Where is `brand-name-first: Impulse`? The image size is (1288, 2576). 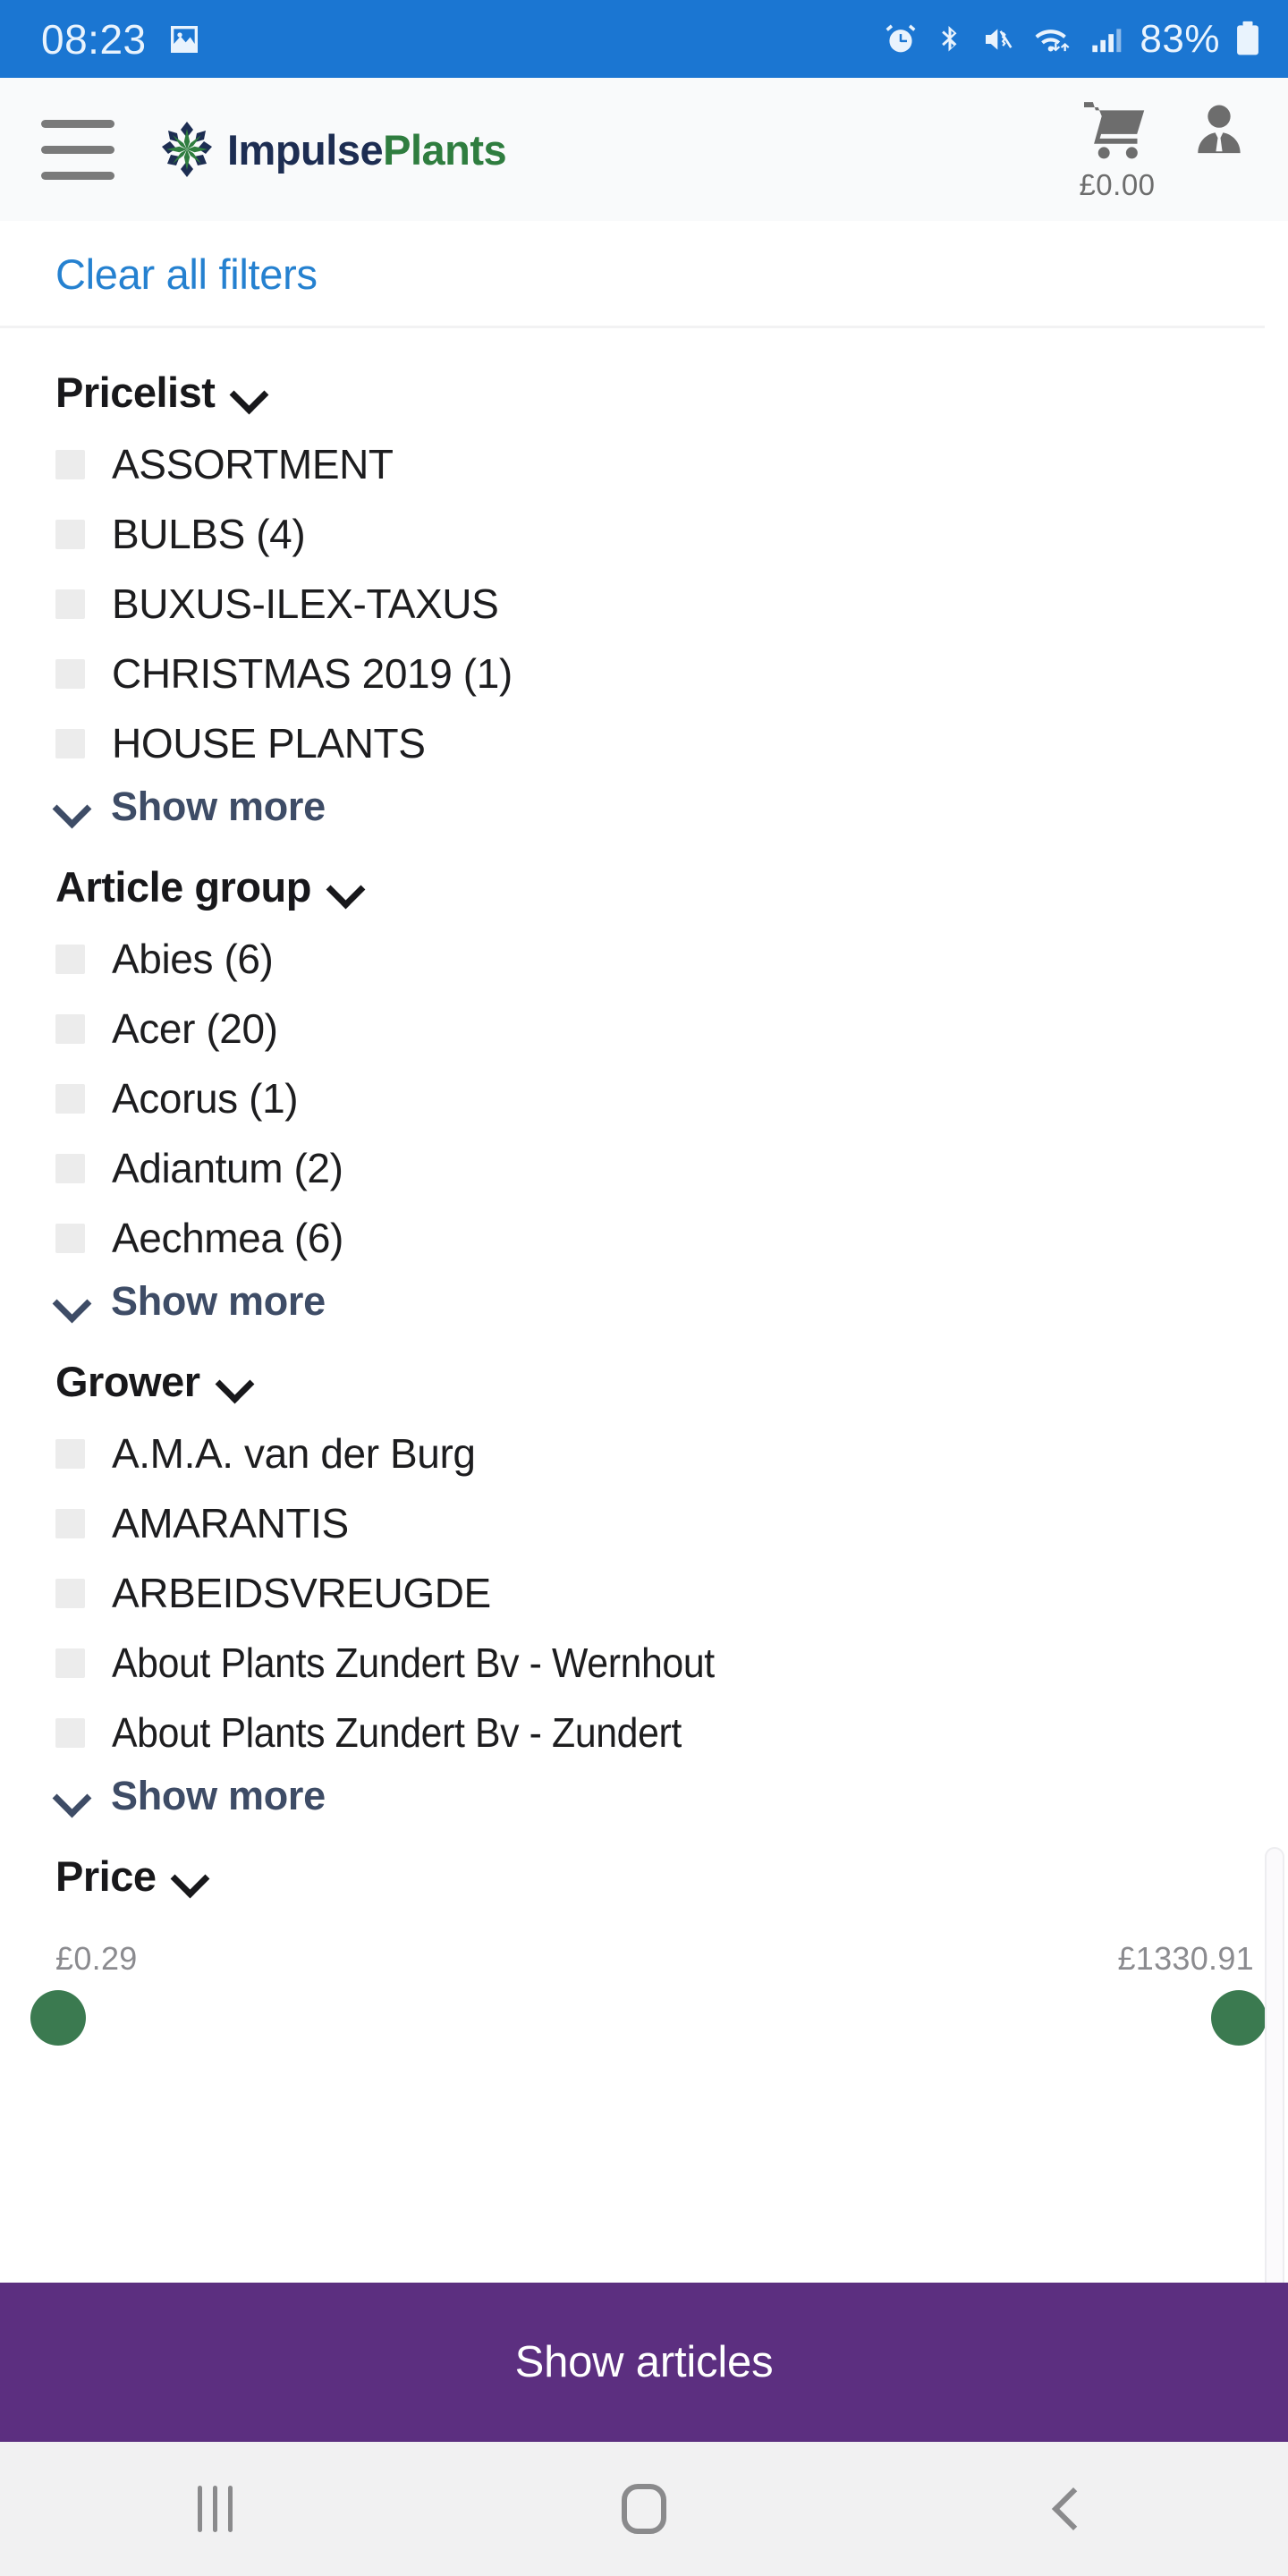 brand-name-first: Impulse is located at coordinates (305, 149).